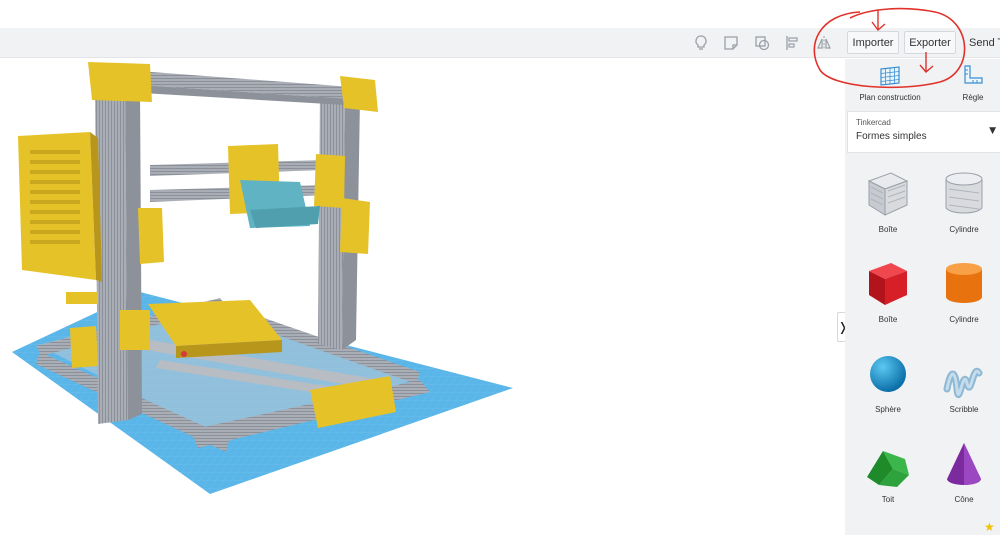 The image size is (1000, 535). Describe the element at coordinates (701, 43) in the screenshot. I see `lightbulb-icon` at that location.